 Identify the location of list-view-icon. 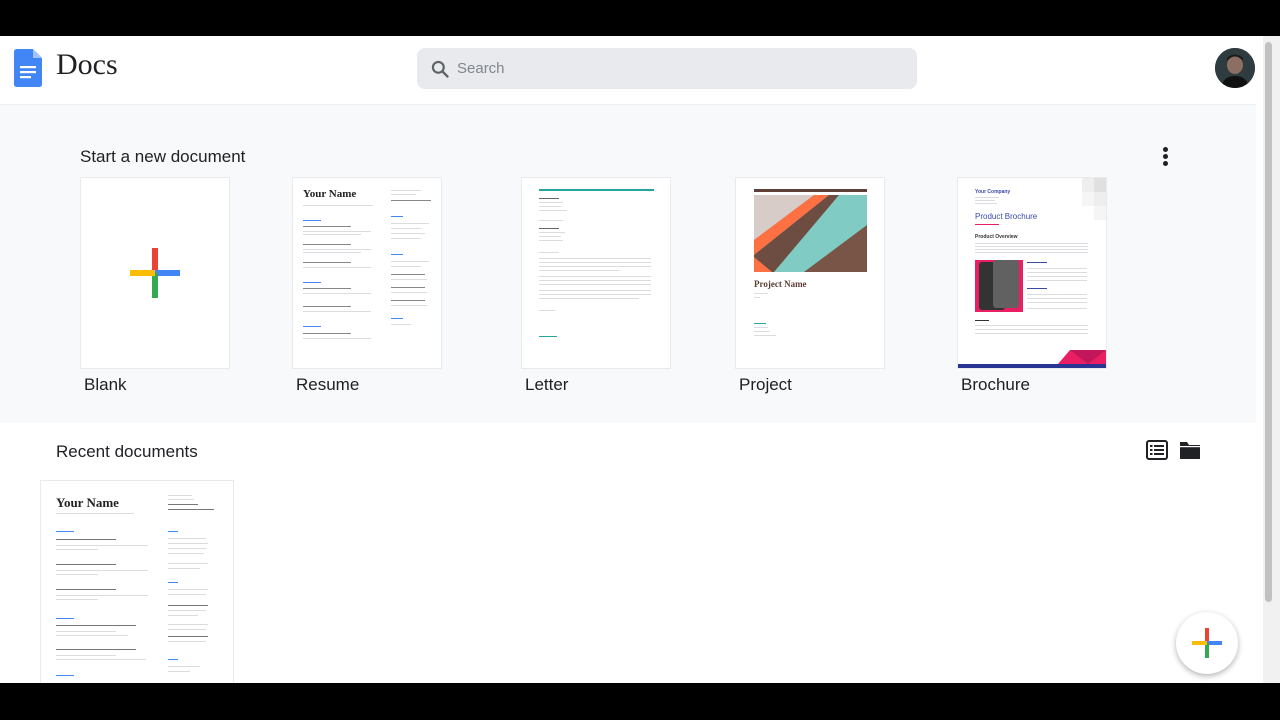
(1157, 450).